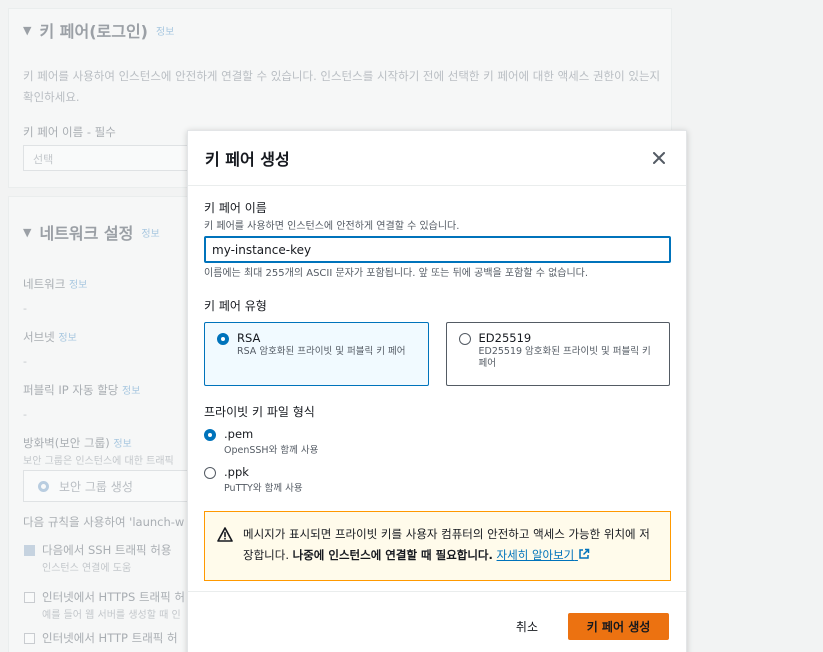  What do you see at coordinates (236, 472) in the screenshot?
I see `format-title: .ppk` at bounding box center [236, 472].